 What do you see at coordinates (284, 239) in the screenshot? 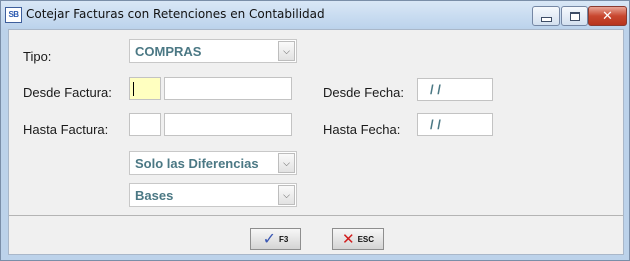
I see `confirm-button-label: F3` at bounding box center [284, 239].